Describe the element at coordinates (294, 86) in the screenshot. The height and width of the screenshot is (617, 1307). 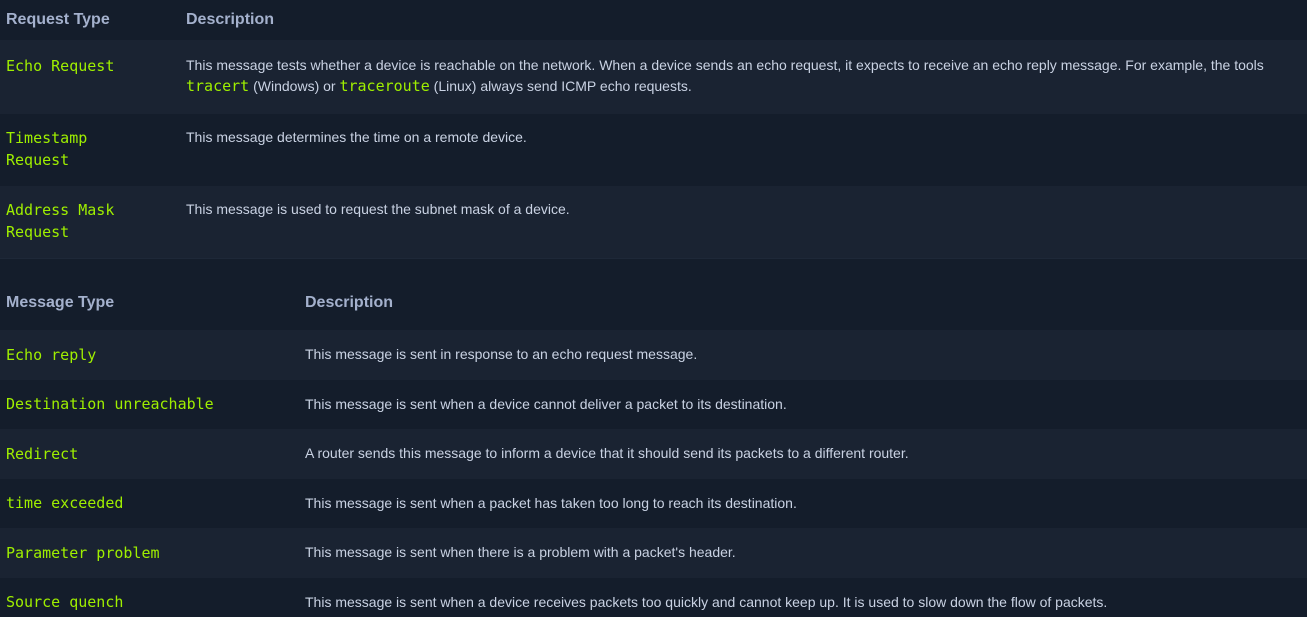
I see `description-text: (Windows) or` at that location.